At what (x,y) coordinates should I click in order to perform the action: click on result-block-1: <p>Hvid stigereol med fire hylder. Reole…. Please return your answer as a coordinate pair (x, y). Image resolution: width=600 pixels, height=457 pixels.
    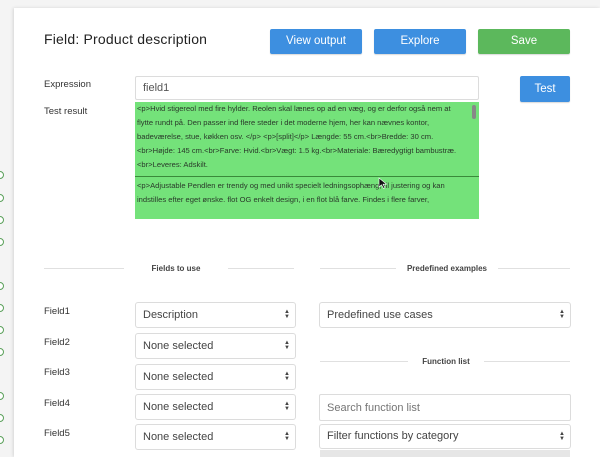
    Looking at the image, I should click on (297, 136).